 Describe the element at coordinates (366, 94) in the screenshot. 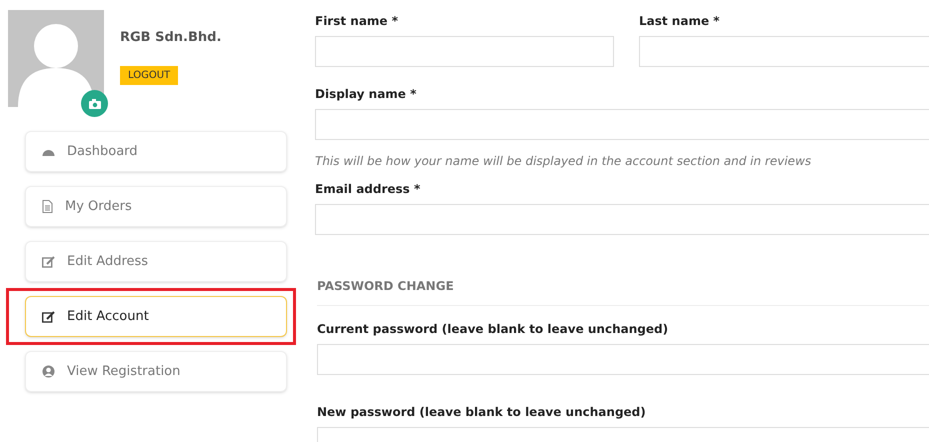

I see `field-label: Display name *` at that location.